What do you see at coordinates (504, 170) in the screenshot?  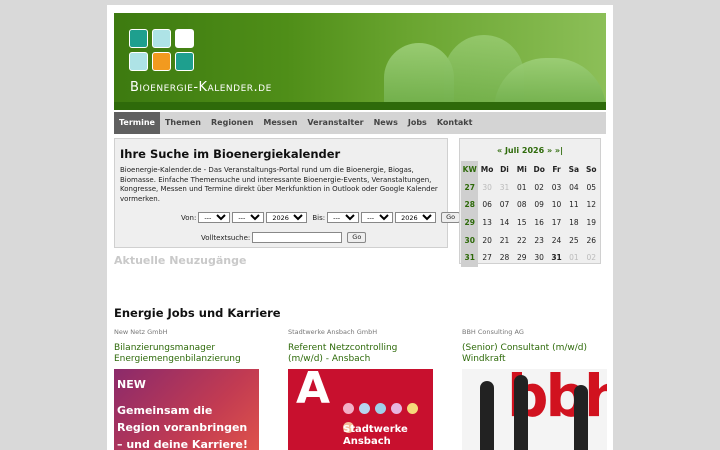 I see `weekday-header: Di` at bounding box center [504, 170].